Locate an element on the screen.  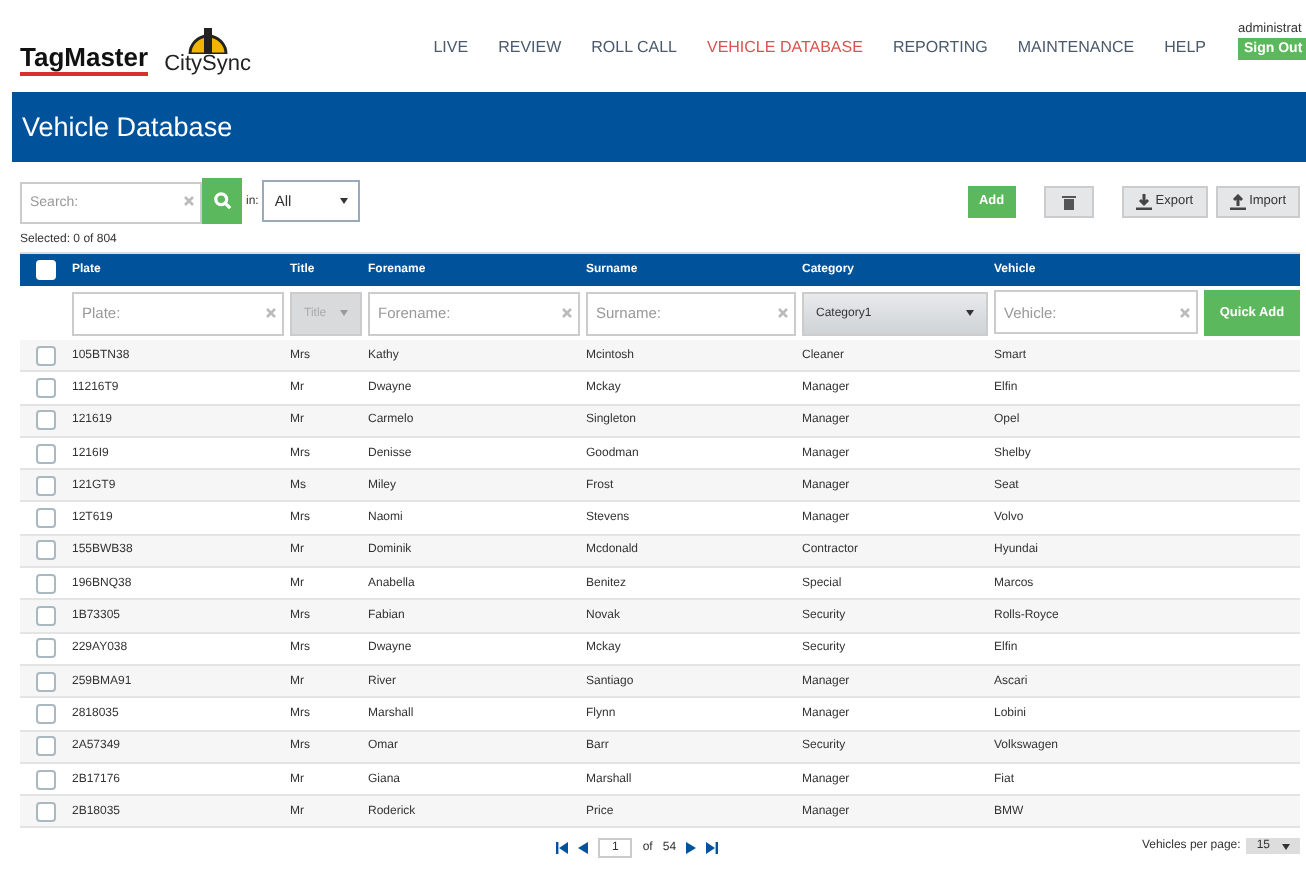
nav-link: VEHICLE DATABASE is located at coordinates (784, 46).